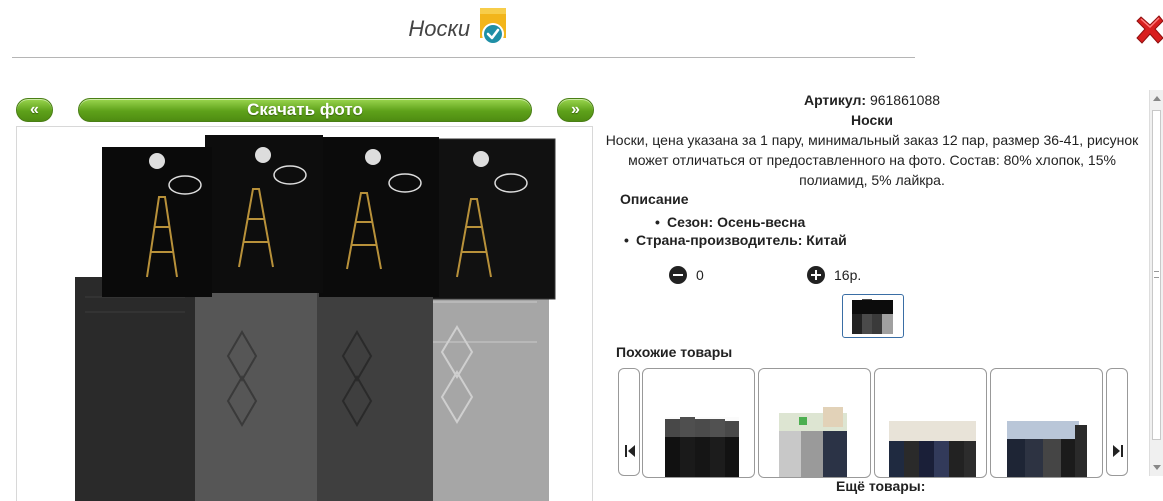 Image resolution: width=1163 pixels, height=501 pixels. What do you see at coordinates (816, 275) in the screenshot?
I see `plus-circle-icon` at bounding box center [816, 275].